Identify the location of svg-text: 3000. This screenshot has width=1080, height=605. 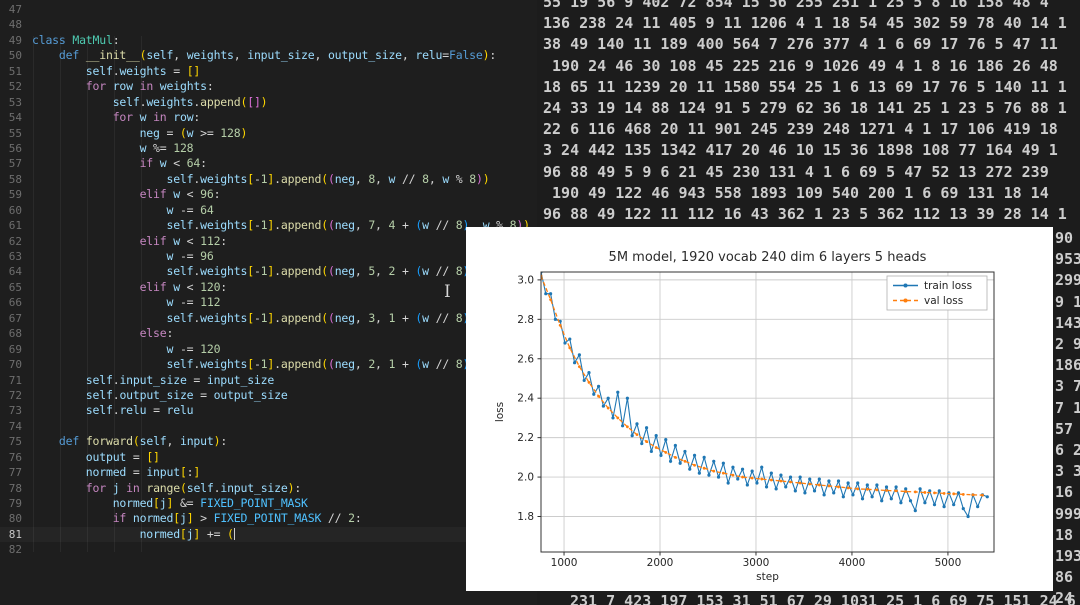
(756, 563).